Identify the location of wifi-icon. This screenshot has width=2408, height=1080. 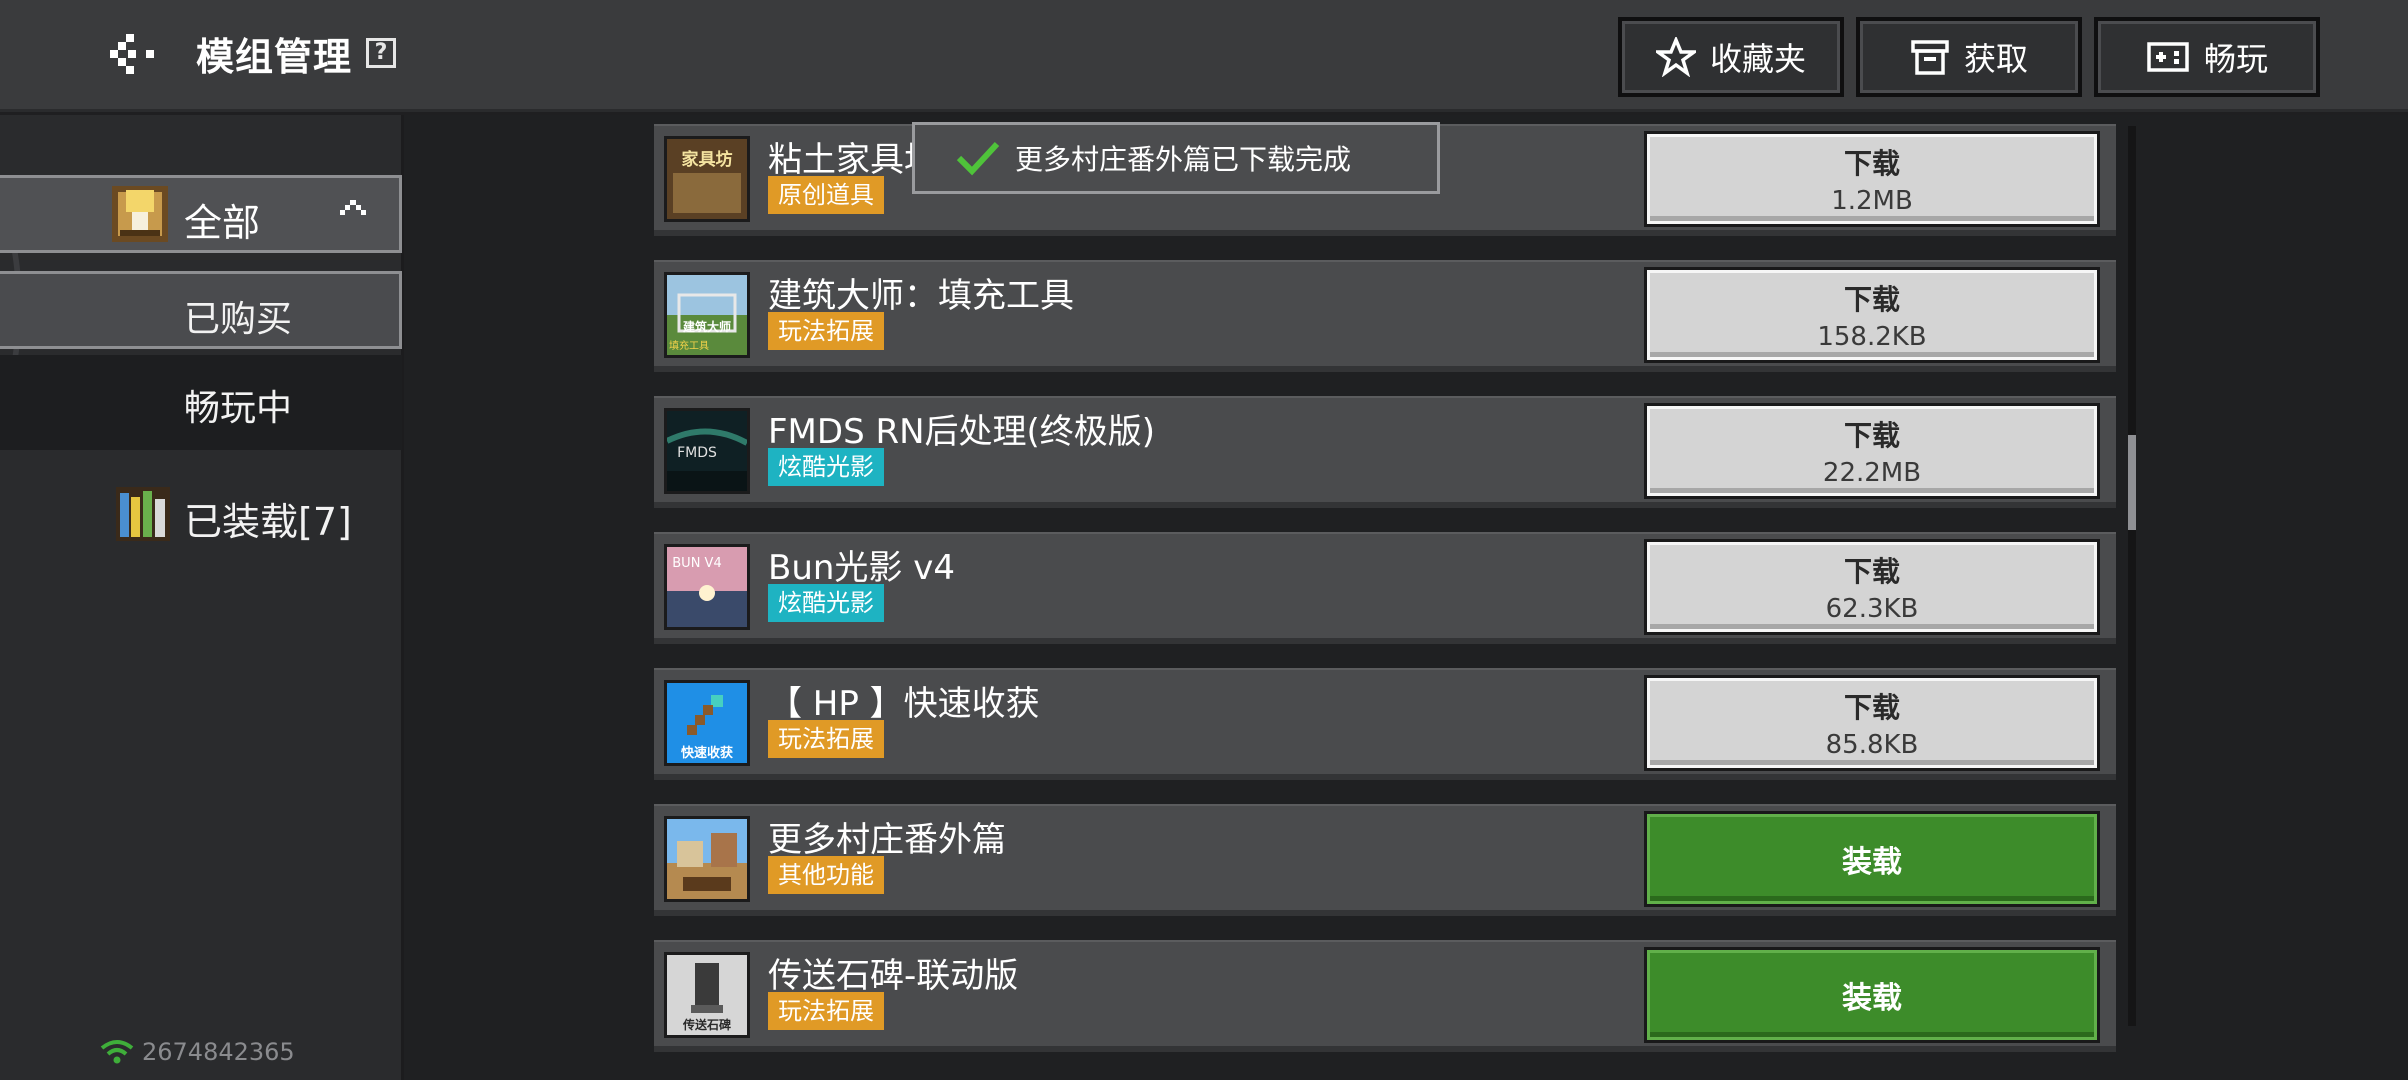
(117, 1052).